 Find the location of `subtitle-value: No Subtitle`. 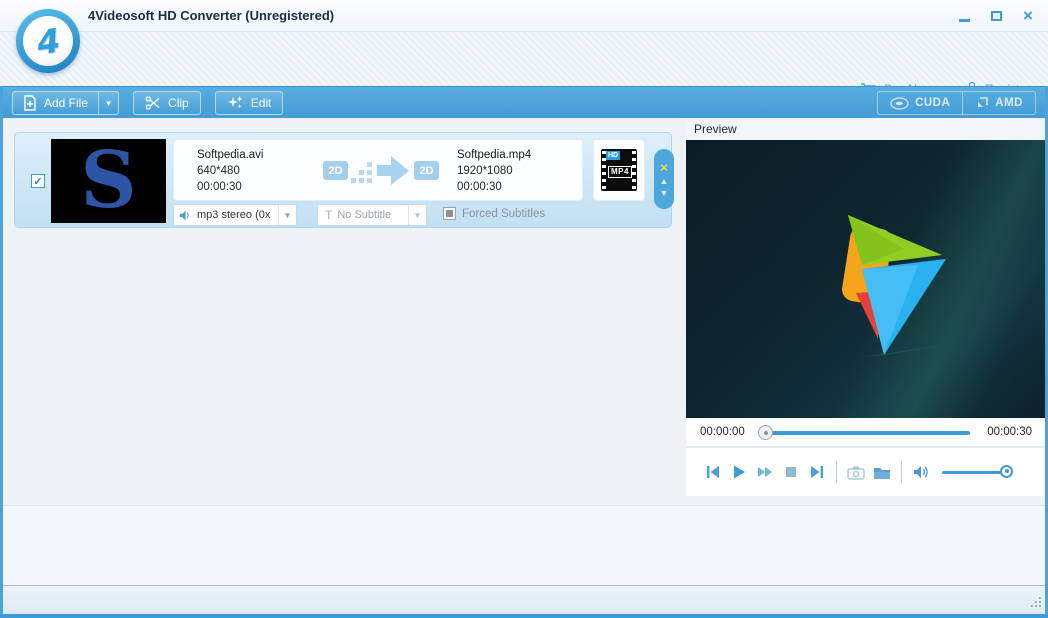

subtitle-value: No Subtitle is located at coordinates (364, 215).